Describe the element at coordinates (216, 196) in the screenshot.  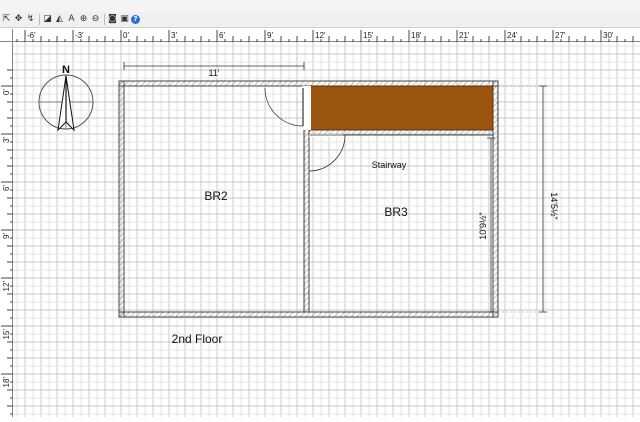
I see `room-label-br2: BR2` at that location.